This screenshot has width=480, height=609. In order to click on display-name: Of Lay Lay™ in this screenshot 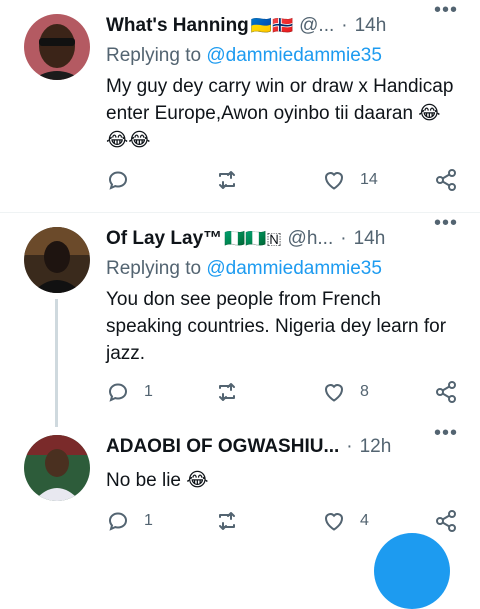, I will do `click(164, 239)`.